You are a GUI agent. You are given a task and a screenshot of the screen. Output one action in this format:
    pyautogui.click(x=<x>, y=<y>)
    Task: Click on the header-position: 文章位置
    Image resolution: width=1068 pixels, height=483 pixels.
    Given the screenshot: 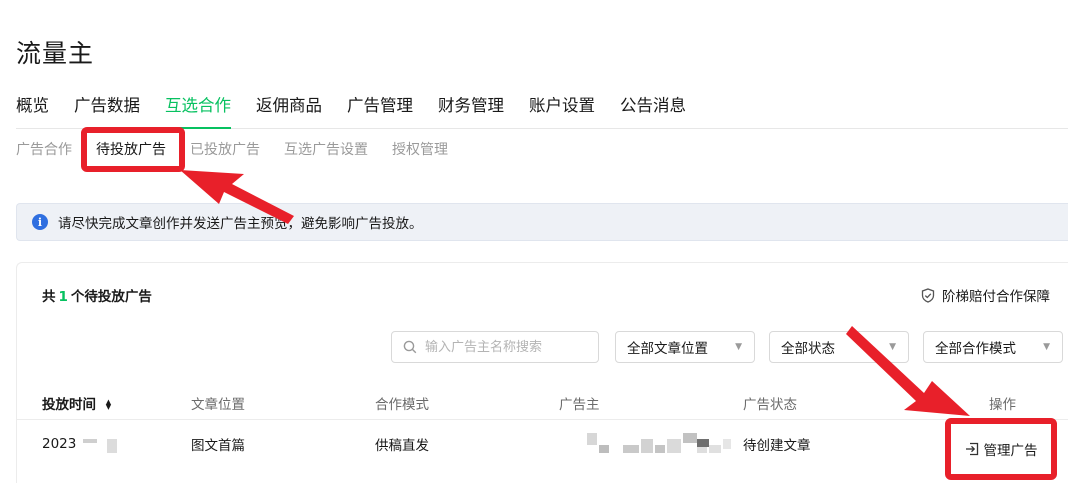 What is the action you would take?
    pyautogui.click(x=218, y=405)
    